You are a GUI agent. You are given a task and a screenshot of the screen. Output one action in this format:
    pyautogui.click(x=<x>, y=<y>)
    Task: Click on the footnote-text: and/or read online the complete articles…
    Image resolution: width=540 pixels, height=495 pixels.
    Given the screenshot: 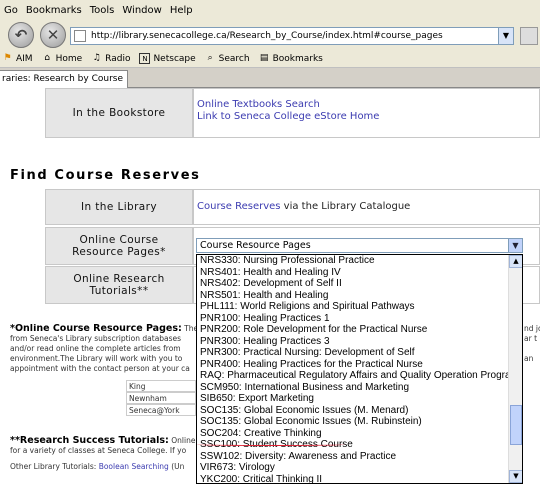 What is the action you would take?
    pyautogui.click(x=95, y=348)
    